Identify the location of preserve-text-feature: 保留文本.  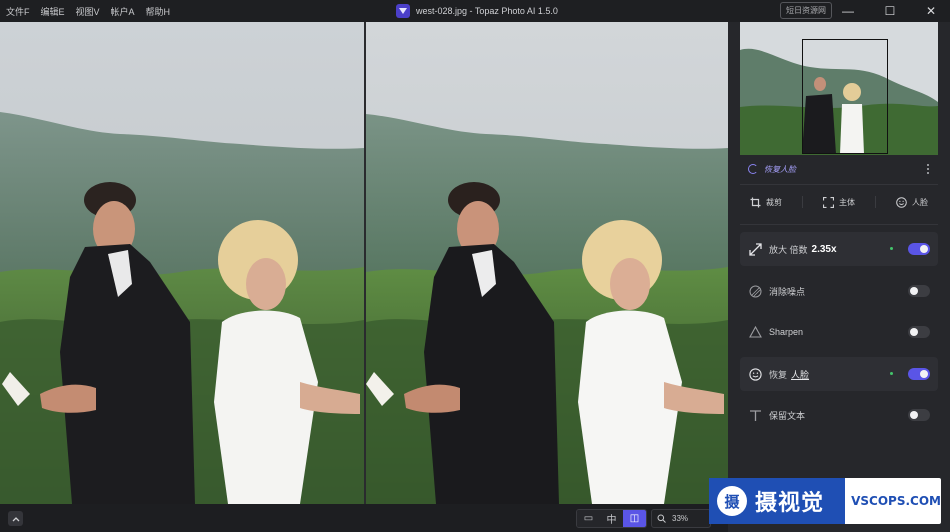
(839, 415).